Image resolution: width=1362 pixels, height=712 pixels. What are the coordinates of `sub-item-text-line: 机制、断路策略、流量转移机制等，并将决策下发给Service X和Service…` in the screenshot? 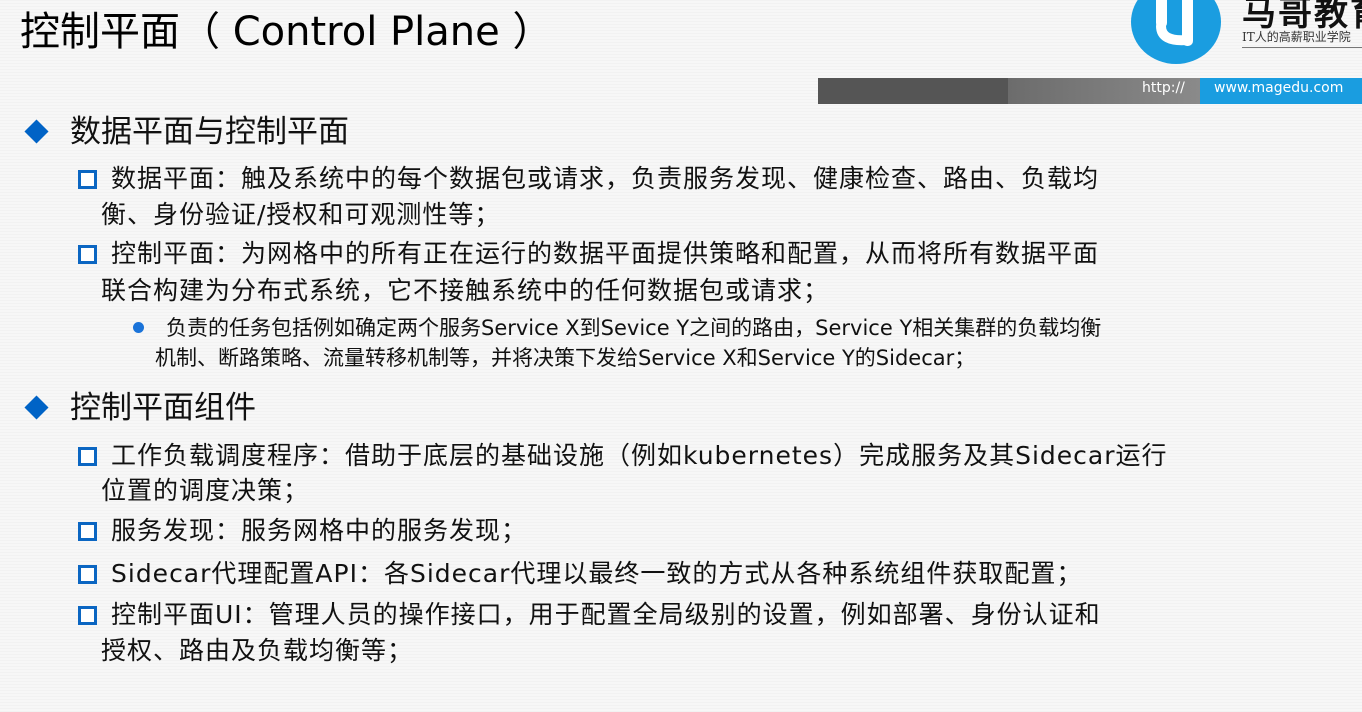 It's located at (565, 358).